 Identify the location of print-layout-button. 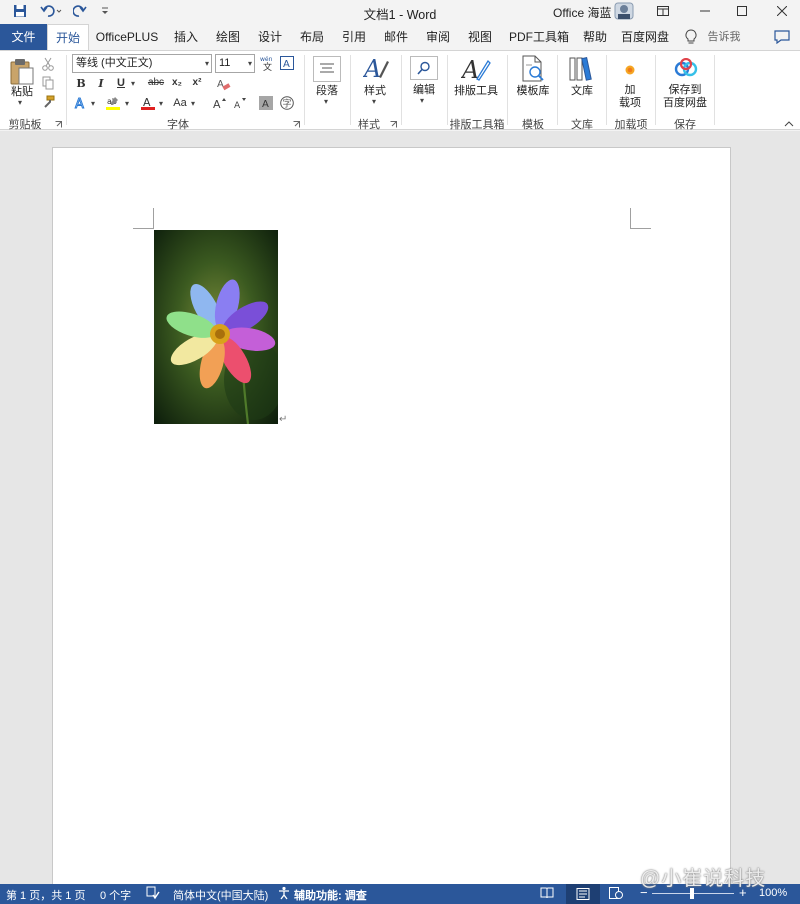
(583, 894).